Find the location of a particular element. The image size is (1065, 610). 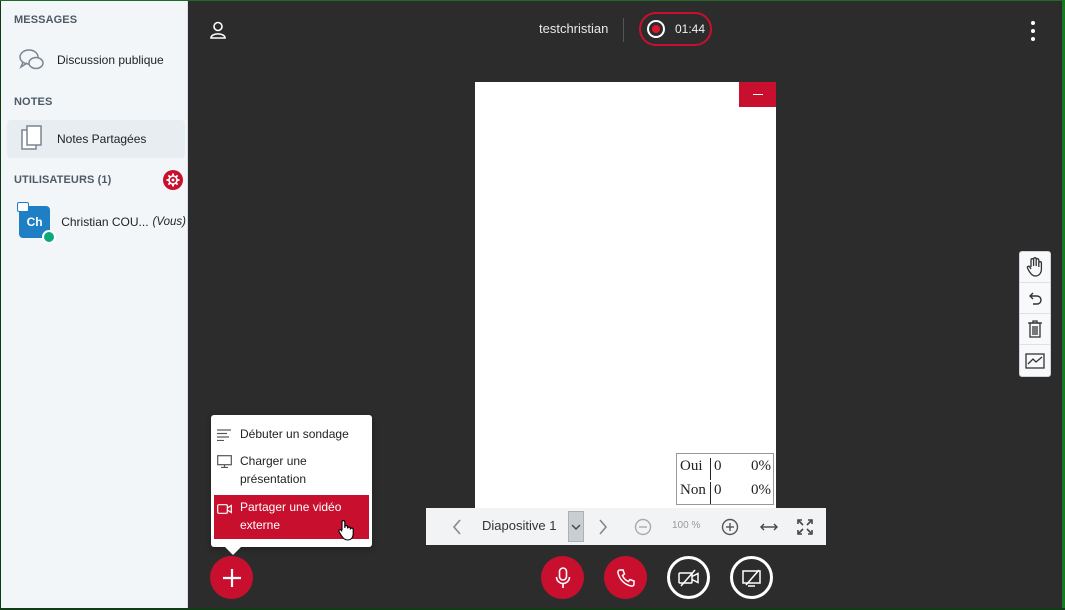

options-menu-button is located at coordinates (1033, 31).